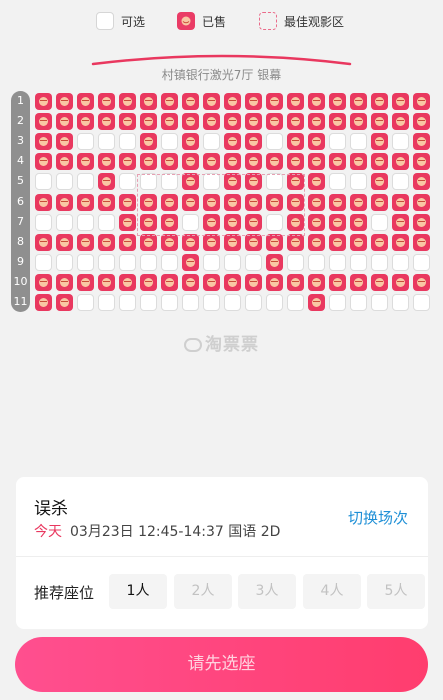  What do you see at coordinates (267, 591) in the screenshot?
I see `recommend-3-person-button: 3人` at bounding box center [267, 591].